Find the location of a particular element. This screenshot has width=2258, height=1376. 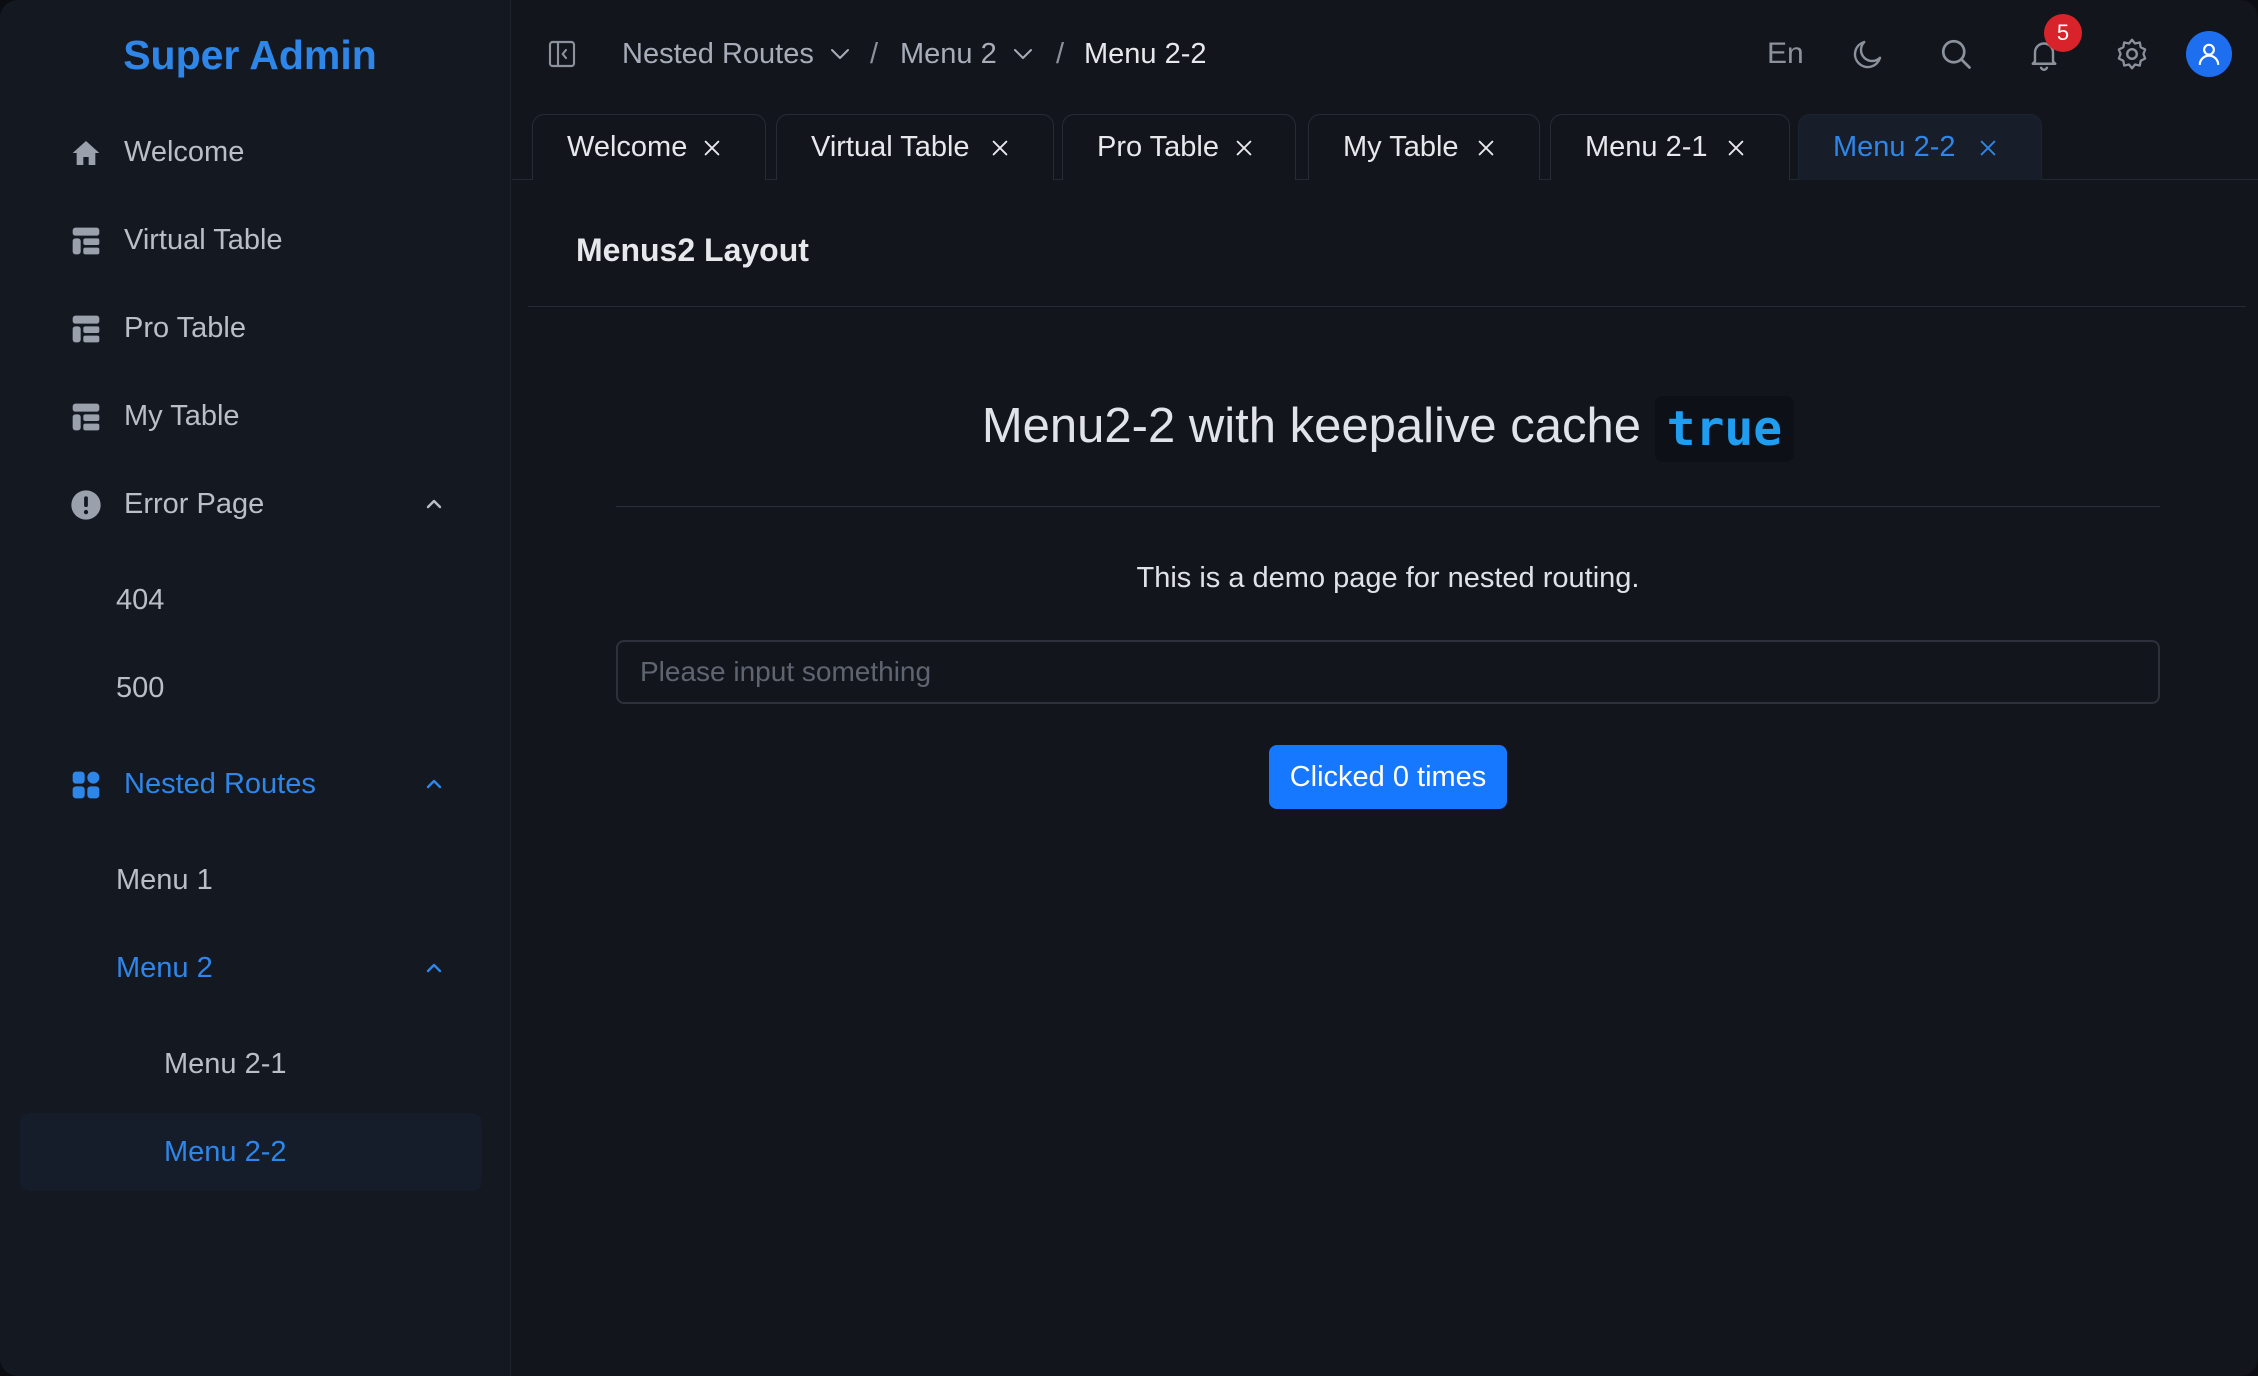

sidebar-item-error-page: Error Page is located at coordinates (251, 504).